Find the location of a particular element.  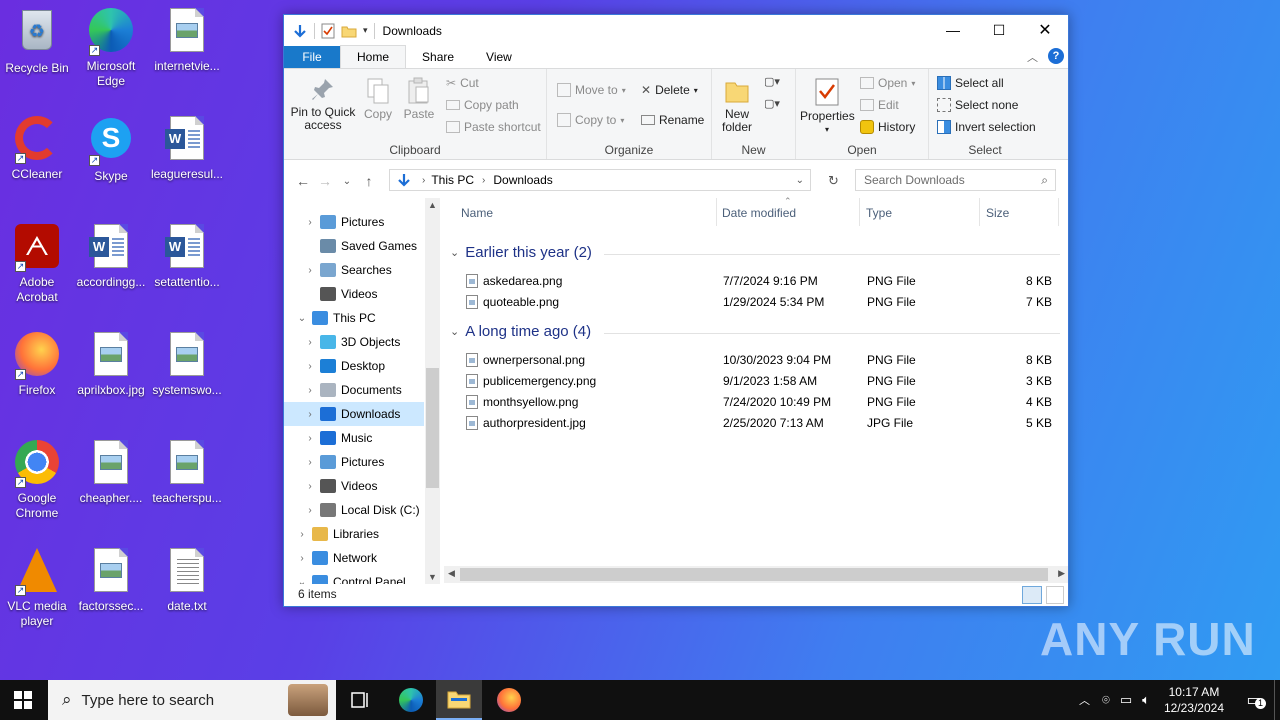

notification-center-button: ▭ 1 is located at coordinates (1254, 700).